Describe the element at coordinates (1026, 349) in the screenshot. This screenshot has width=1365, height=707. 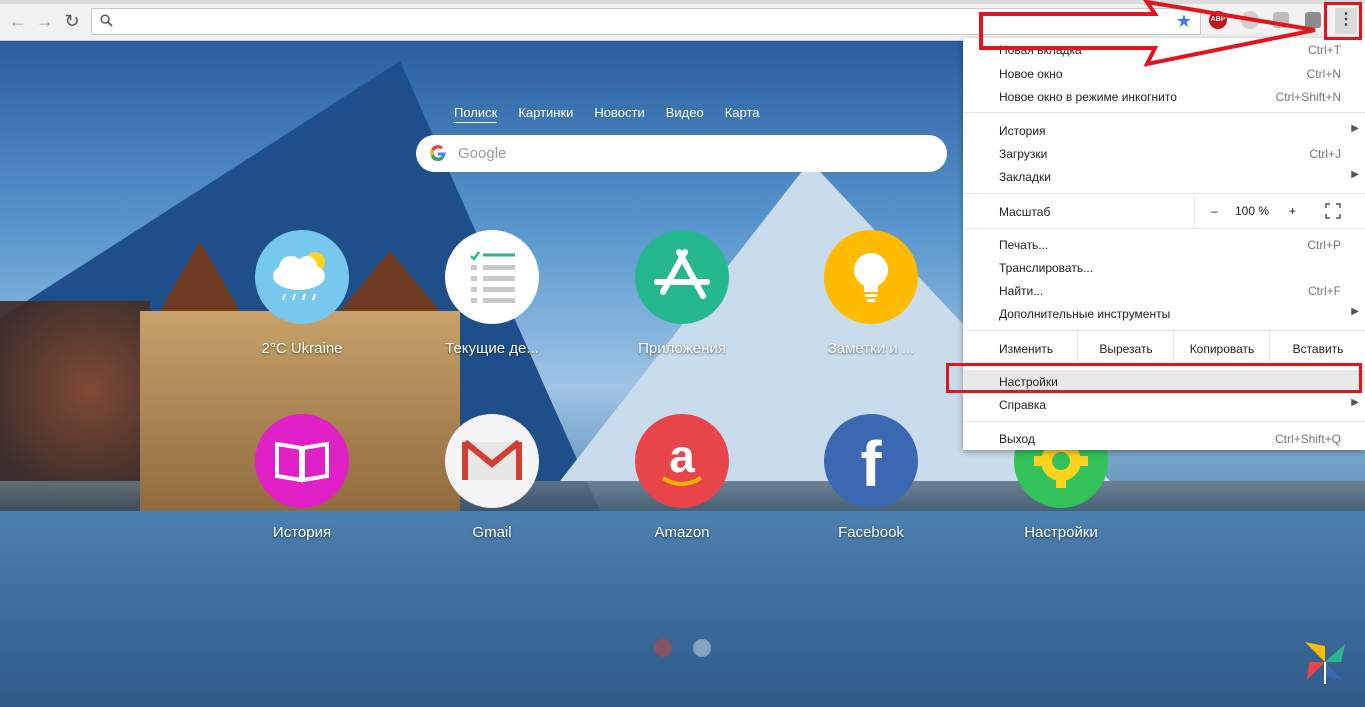
I see `edit-label: Изменить` at that location.